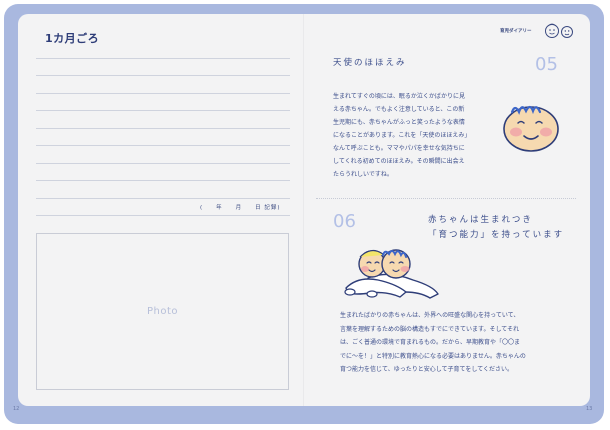 The height and width of the screenshot is (430, 610). What do you see at coordinates (399, 161) in the screenshot?
I see `body-line: してくれる初めてのほほえみ。その瞬間に出会え` at bounding box center [399, 161].